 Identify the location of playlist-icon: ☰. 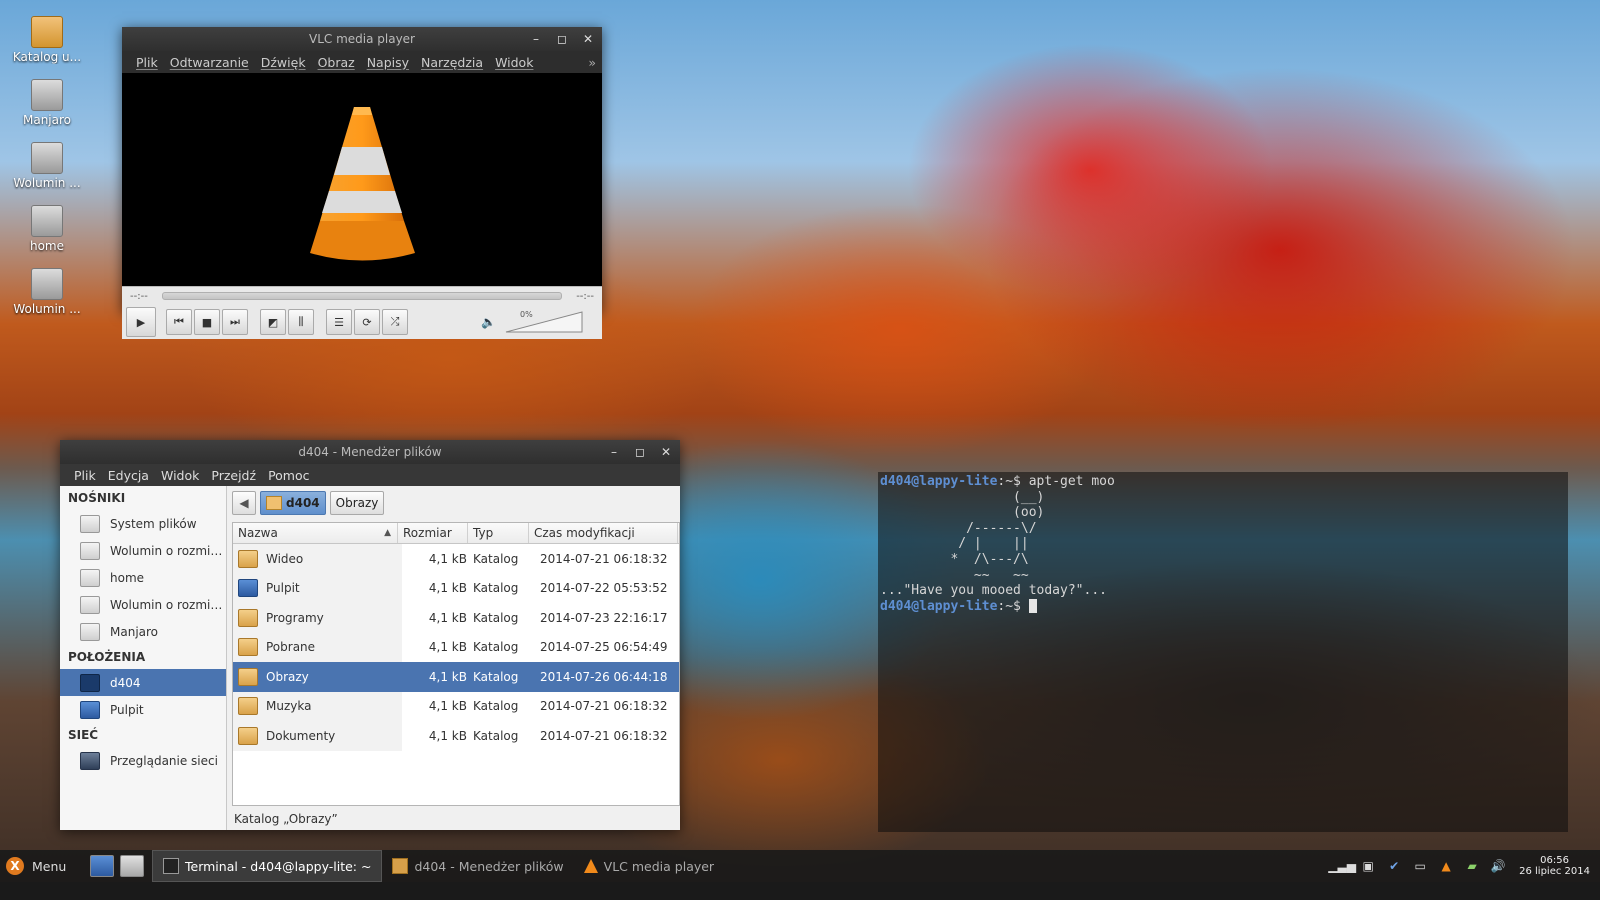
(339, 322).